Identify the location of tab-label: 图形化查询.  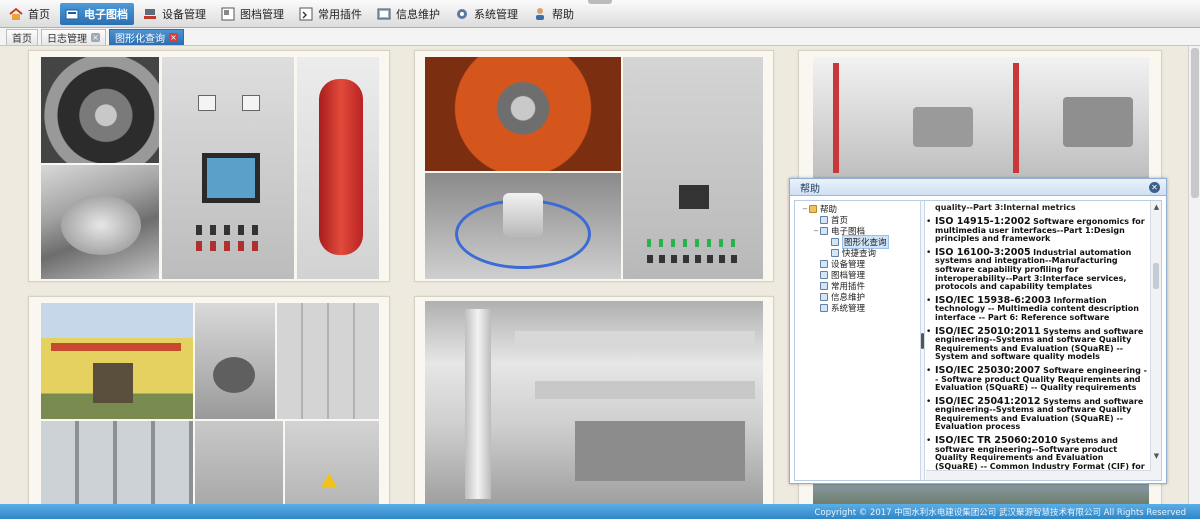
(140, 39).